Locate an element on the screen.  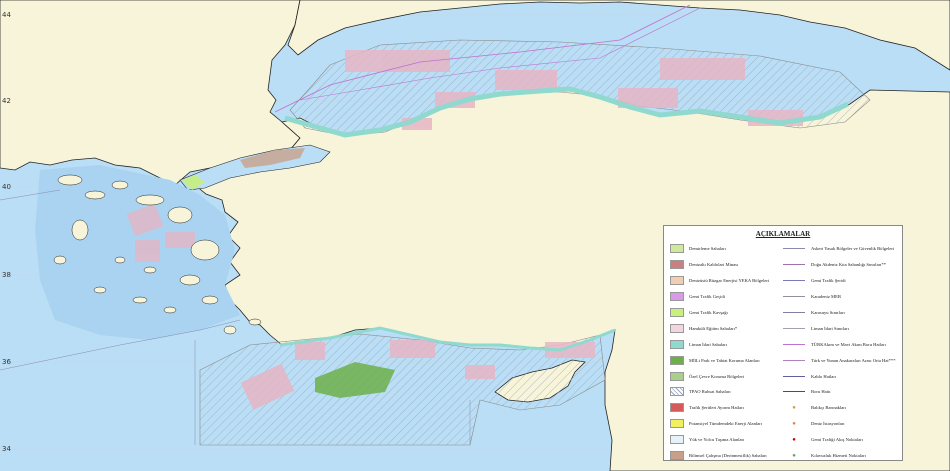
legend-item: Yük ve Yolcu Taşıma Alanları is located at coordinates (726, 440).